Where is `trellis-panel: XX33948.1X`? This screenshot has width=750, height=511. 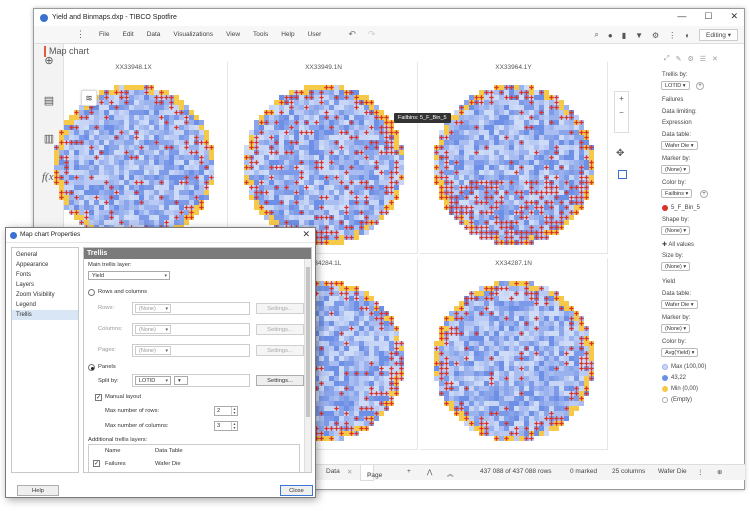 trellis-panel: XX33948.1X is located at coordinates (134, 158).